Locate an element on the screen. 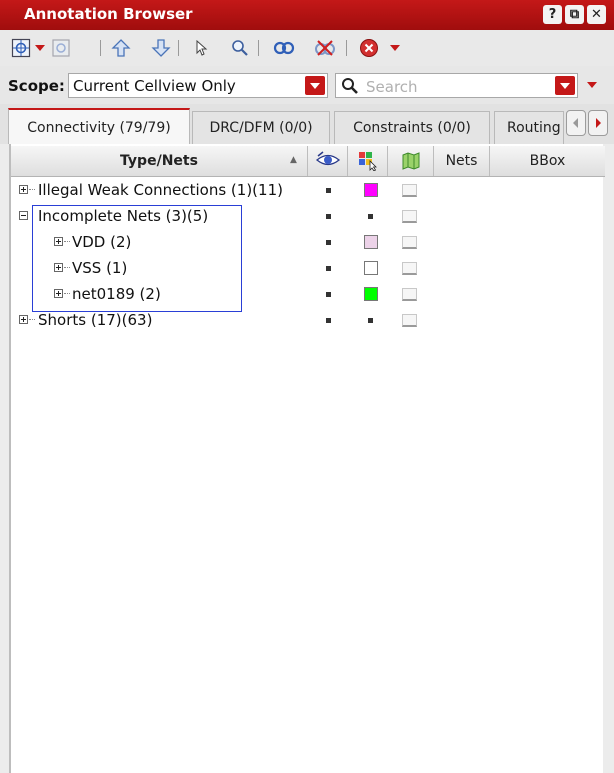  row-label: net0189 (2) is located at coordinates (116, 294).